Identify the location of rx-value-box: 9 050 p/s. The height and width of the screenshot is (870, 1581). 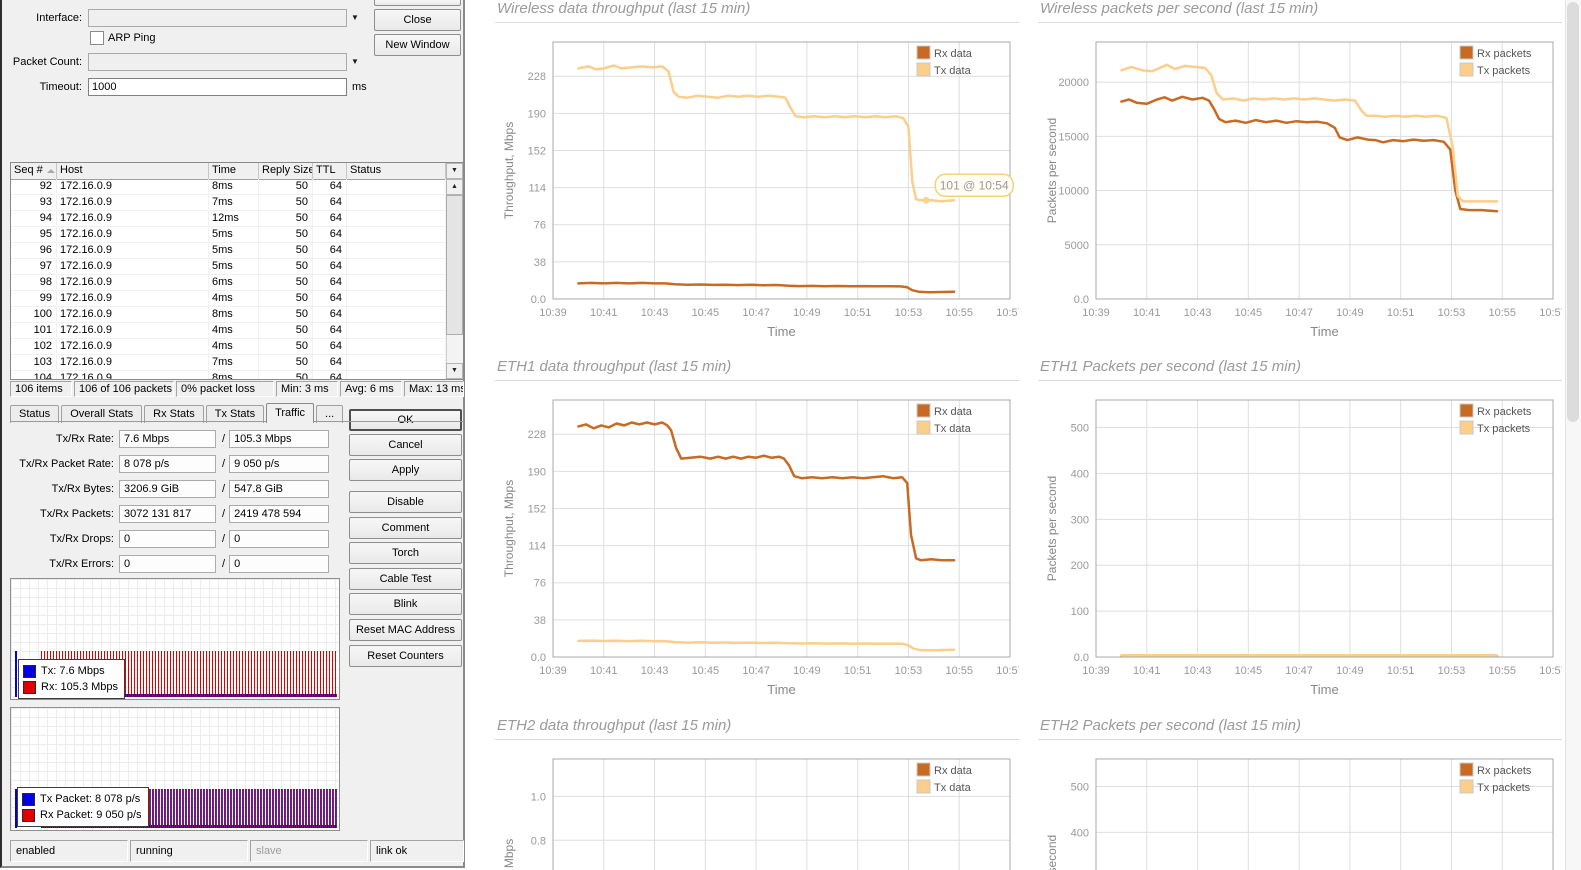
(279, 464).